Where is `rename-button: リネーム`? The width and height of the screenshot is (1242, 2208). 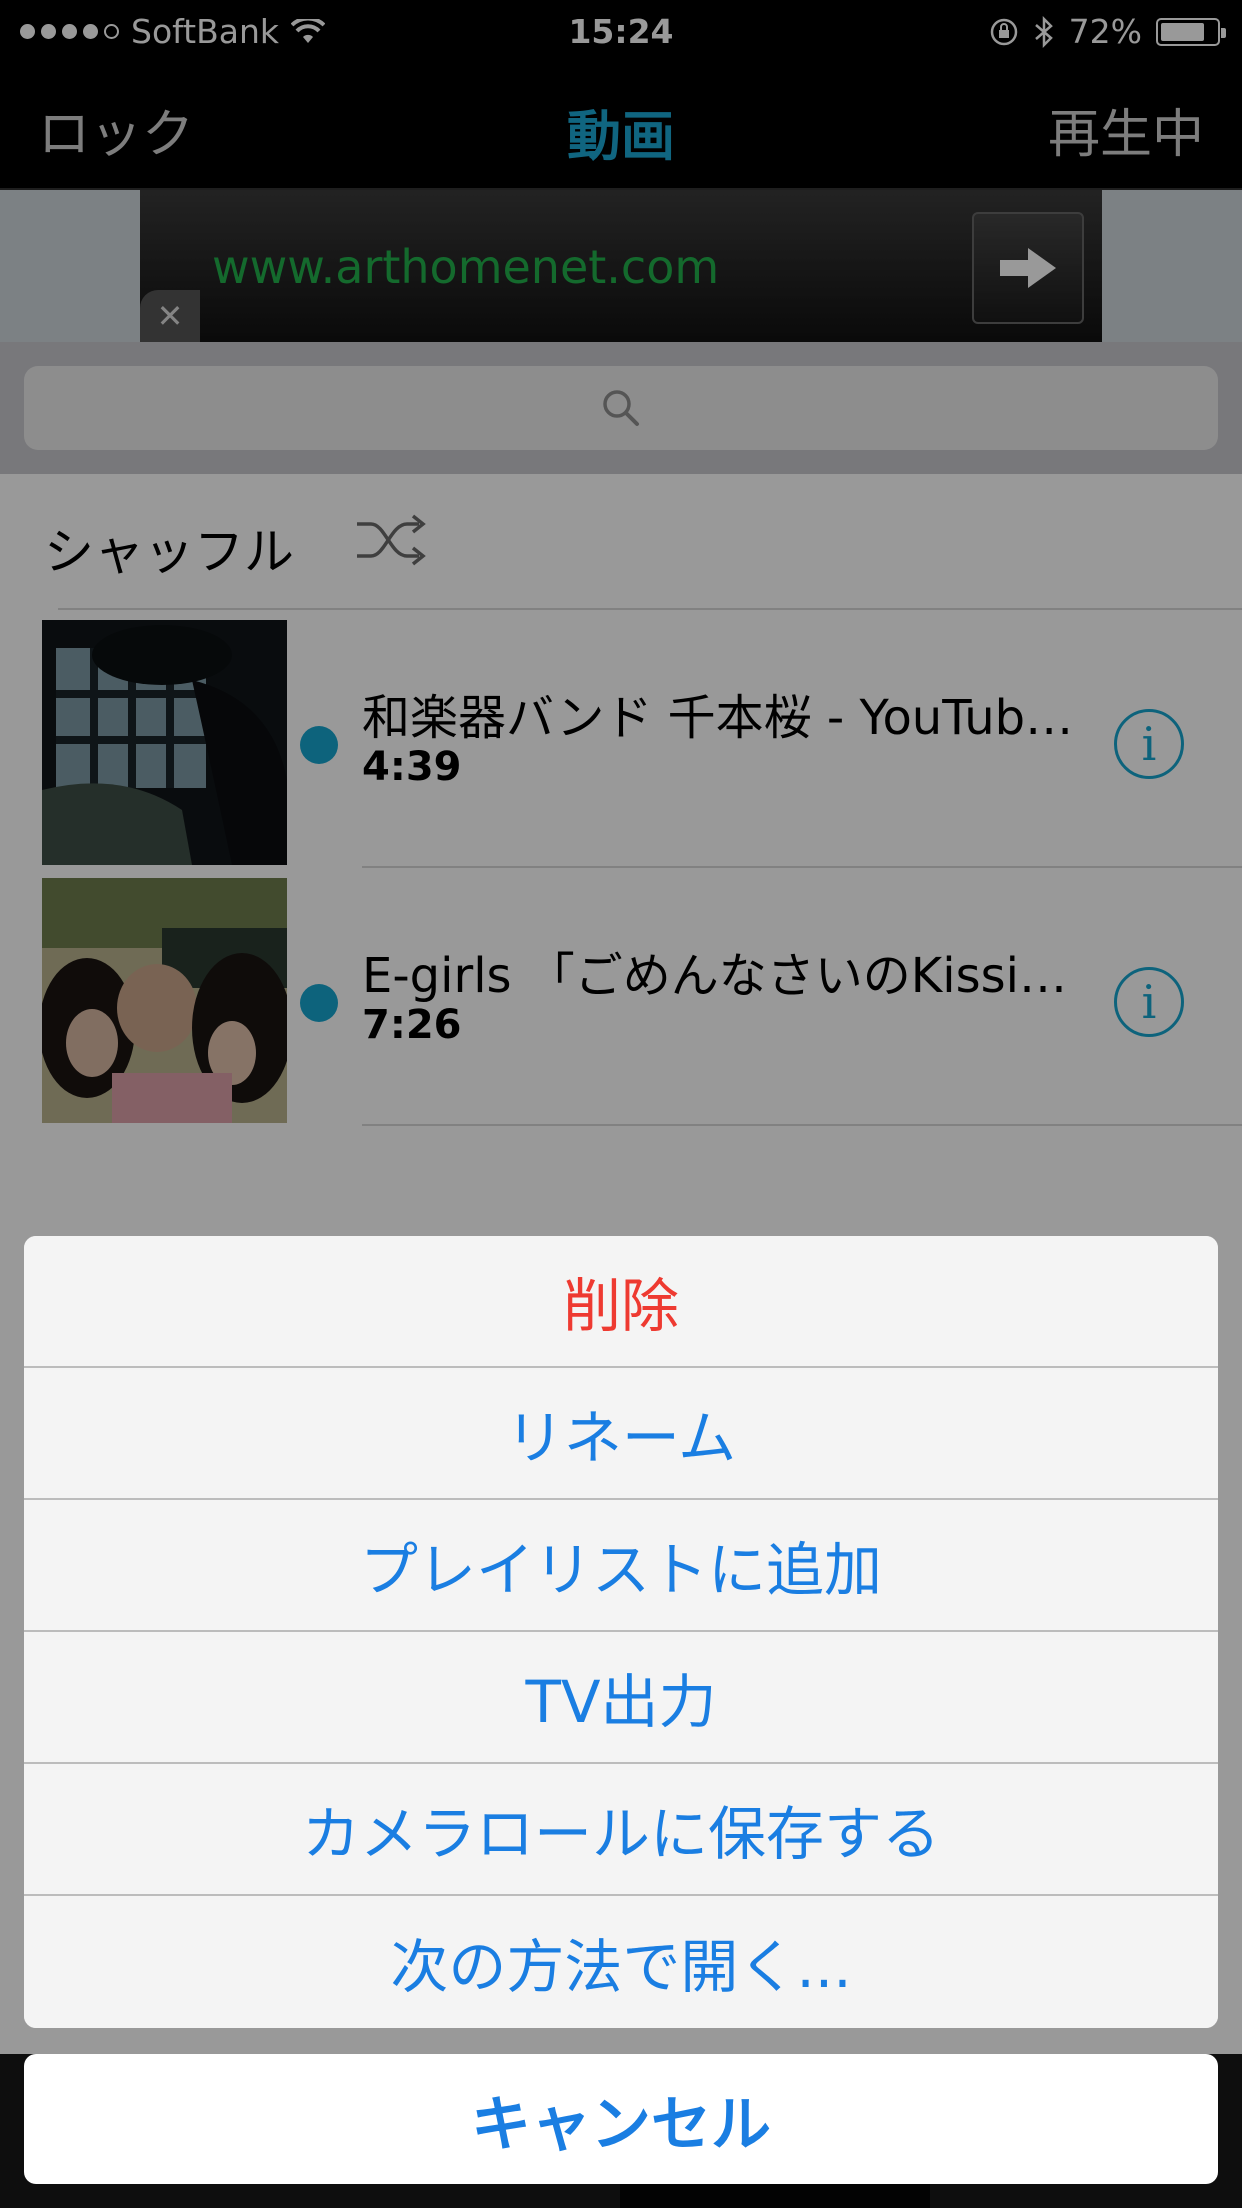 rename-button: リネーム is located at coordinates (621, 1434).